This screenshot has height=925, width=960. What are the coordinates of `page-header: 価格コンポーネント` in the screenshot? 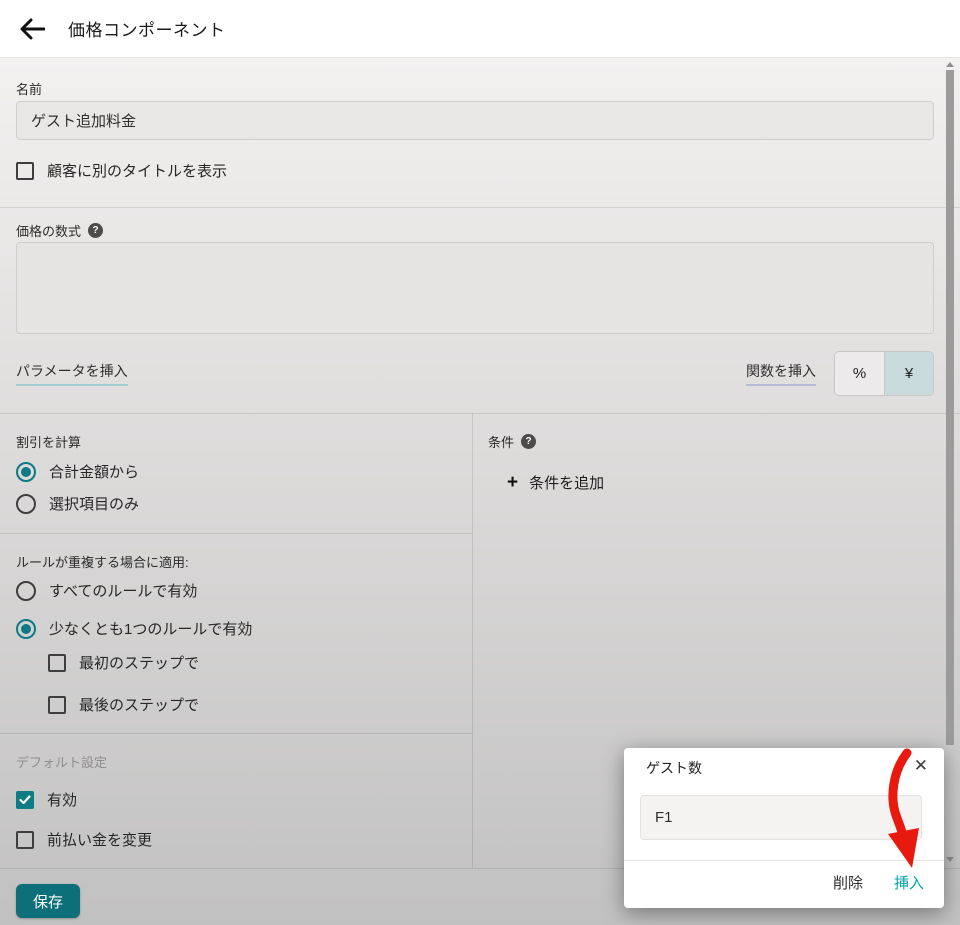 It's located at (480, 29).